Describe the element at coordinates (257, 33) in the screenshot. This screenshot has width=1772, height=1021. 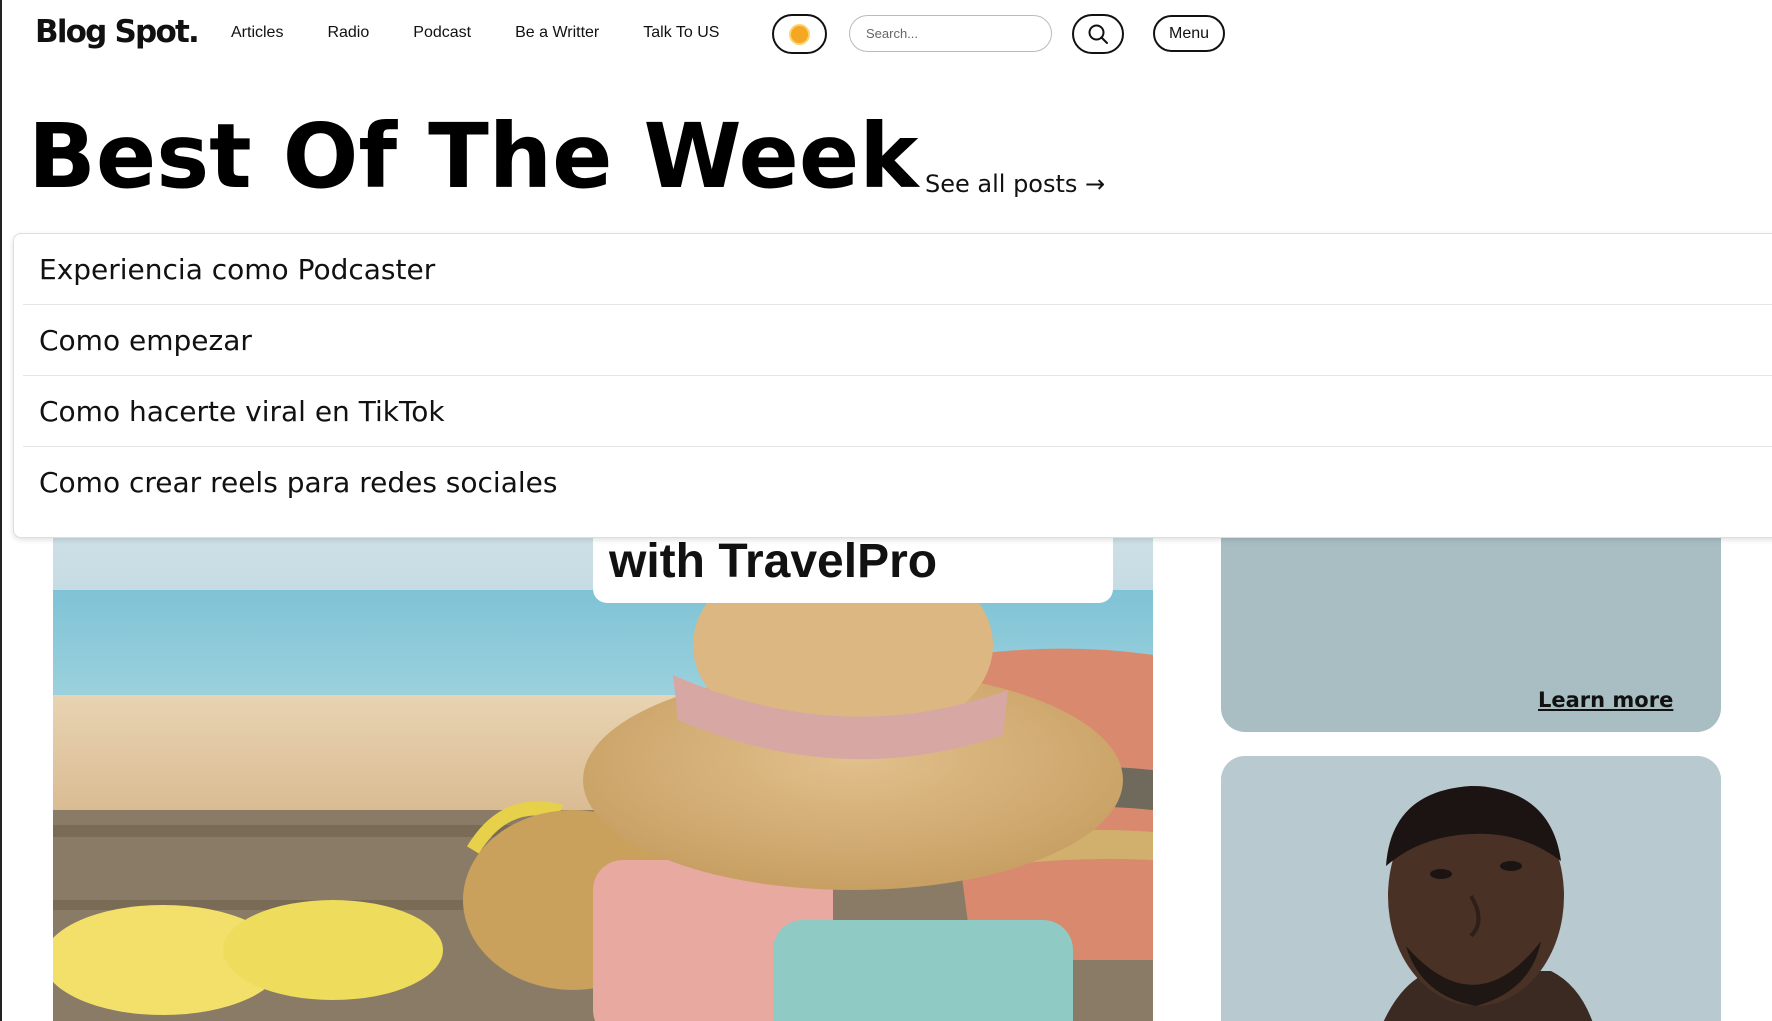
I see `nav-articles: Articles` at that location.